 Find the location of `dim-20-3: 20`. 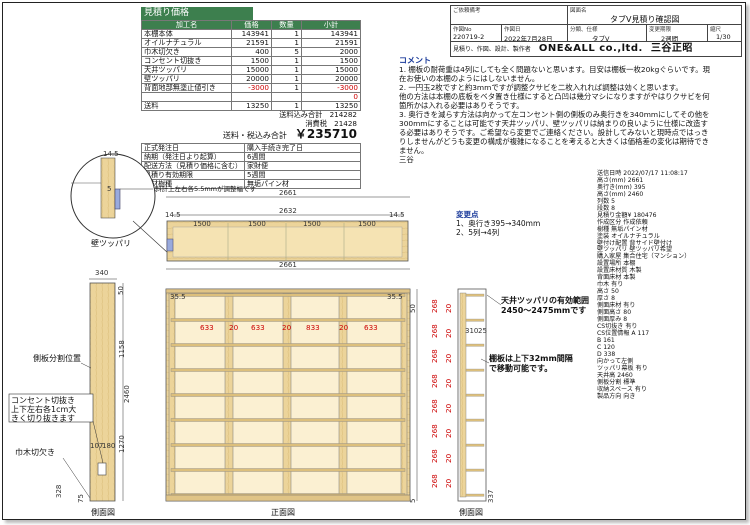

dim-20-3: 20 is located at coordinates (344, 327).